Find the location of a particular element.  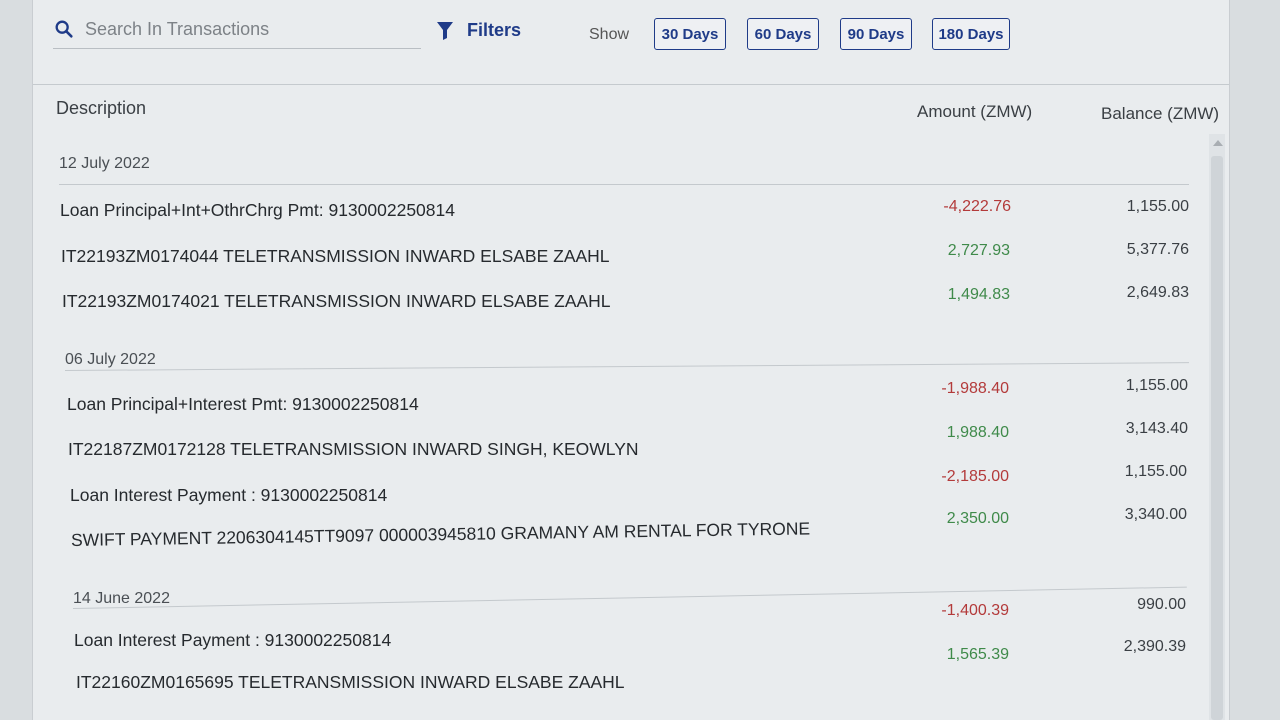

transaction-amount: 1,494.83 is located at coordinates (978, 294).